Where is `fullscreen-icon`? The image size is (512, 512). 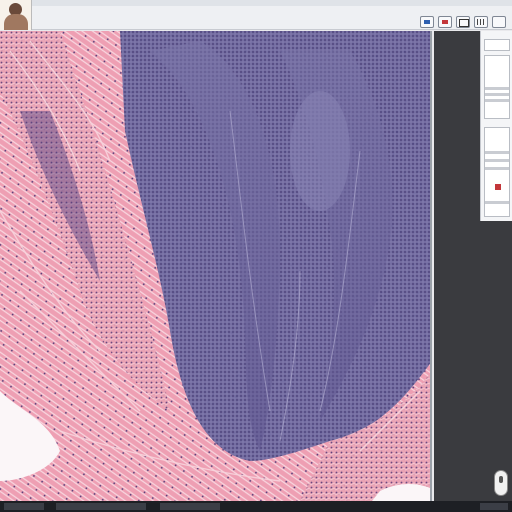 fullscreen-icon is located at coordinates (499, 22).